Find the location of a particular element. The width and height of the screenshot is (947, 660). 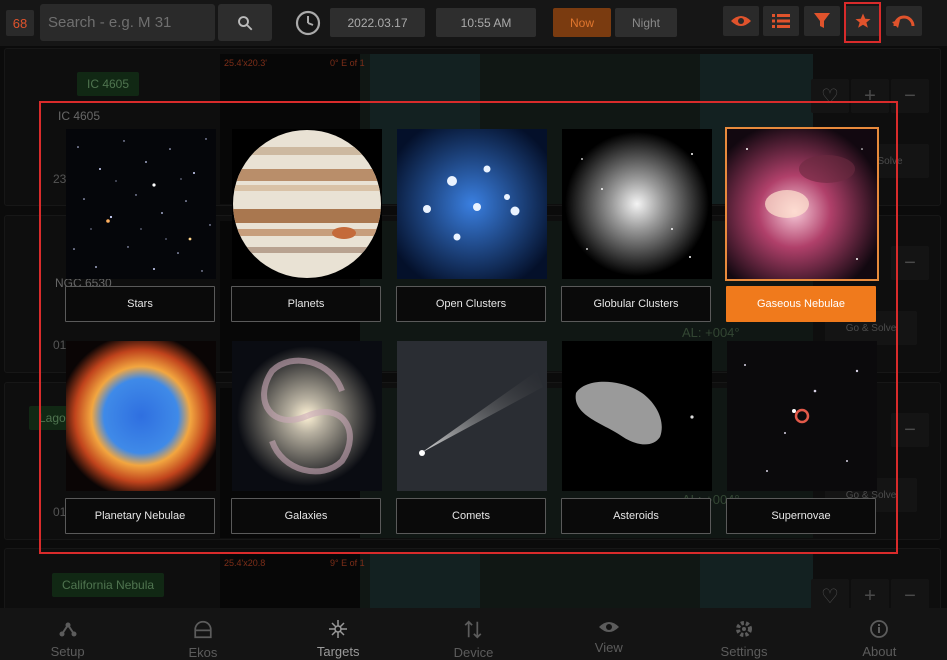

helix-nebula-image is located at coordinates (141, 416).